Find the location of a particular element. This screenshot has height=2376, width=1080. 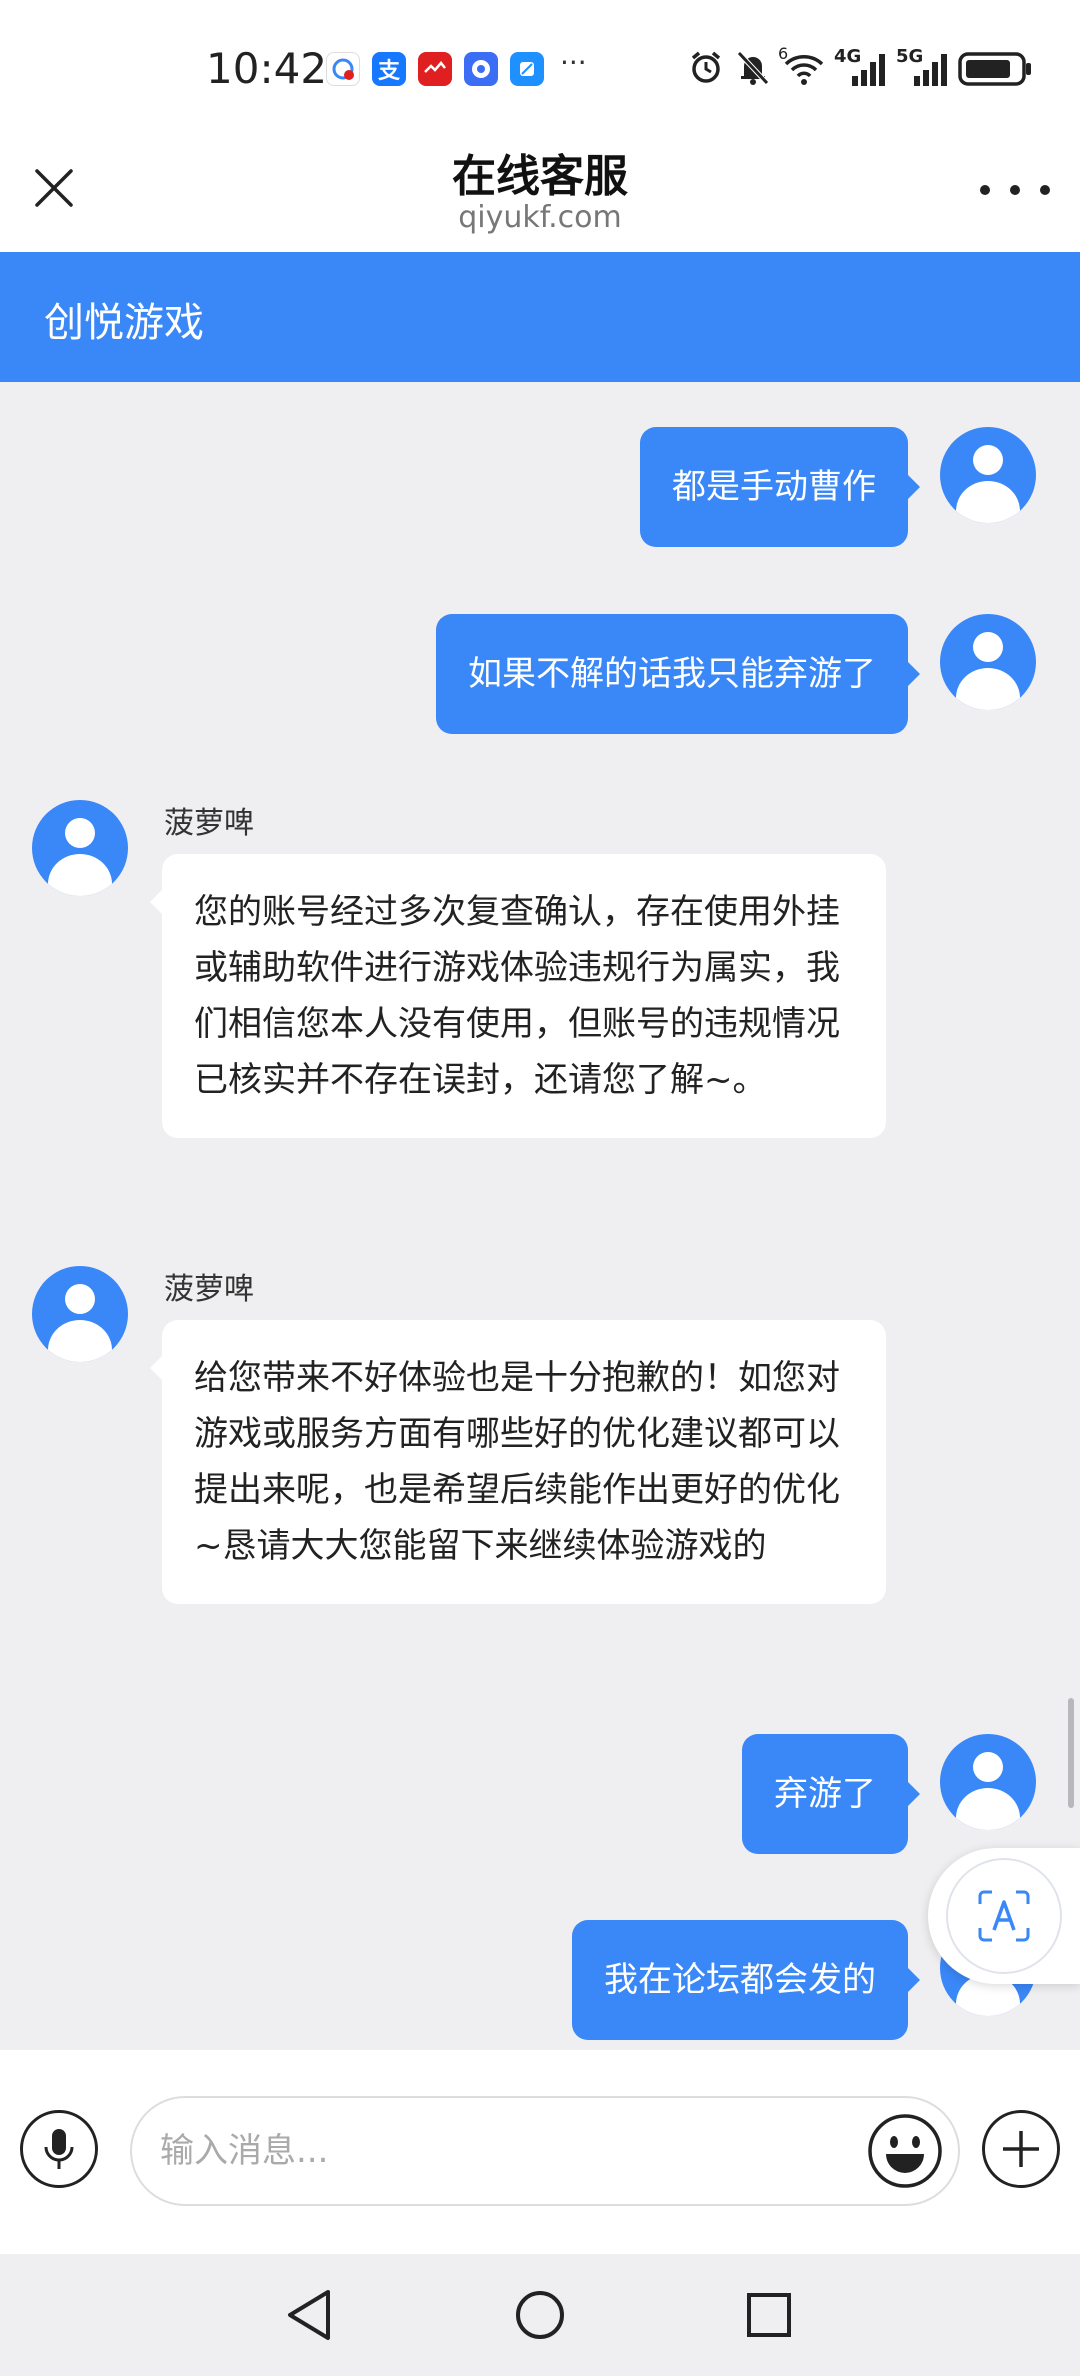

status-bar: 10:42 支 ··· 6 4G 5G is located at coordinates (540, 70).